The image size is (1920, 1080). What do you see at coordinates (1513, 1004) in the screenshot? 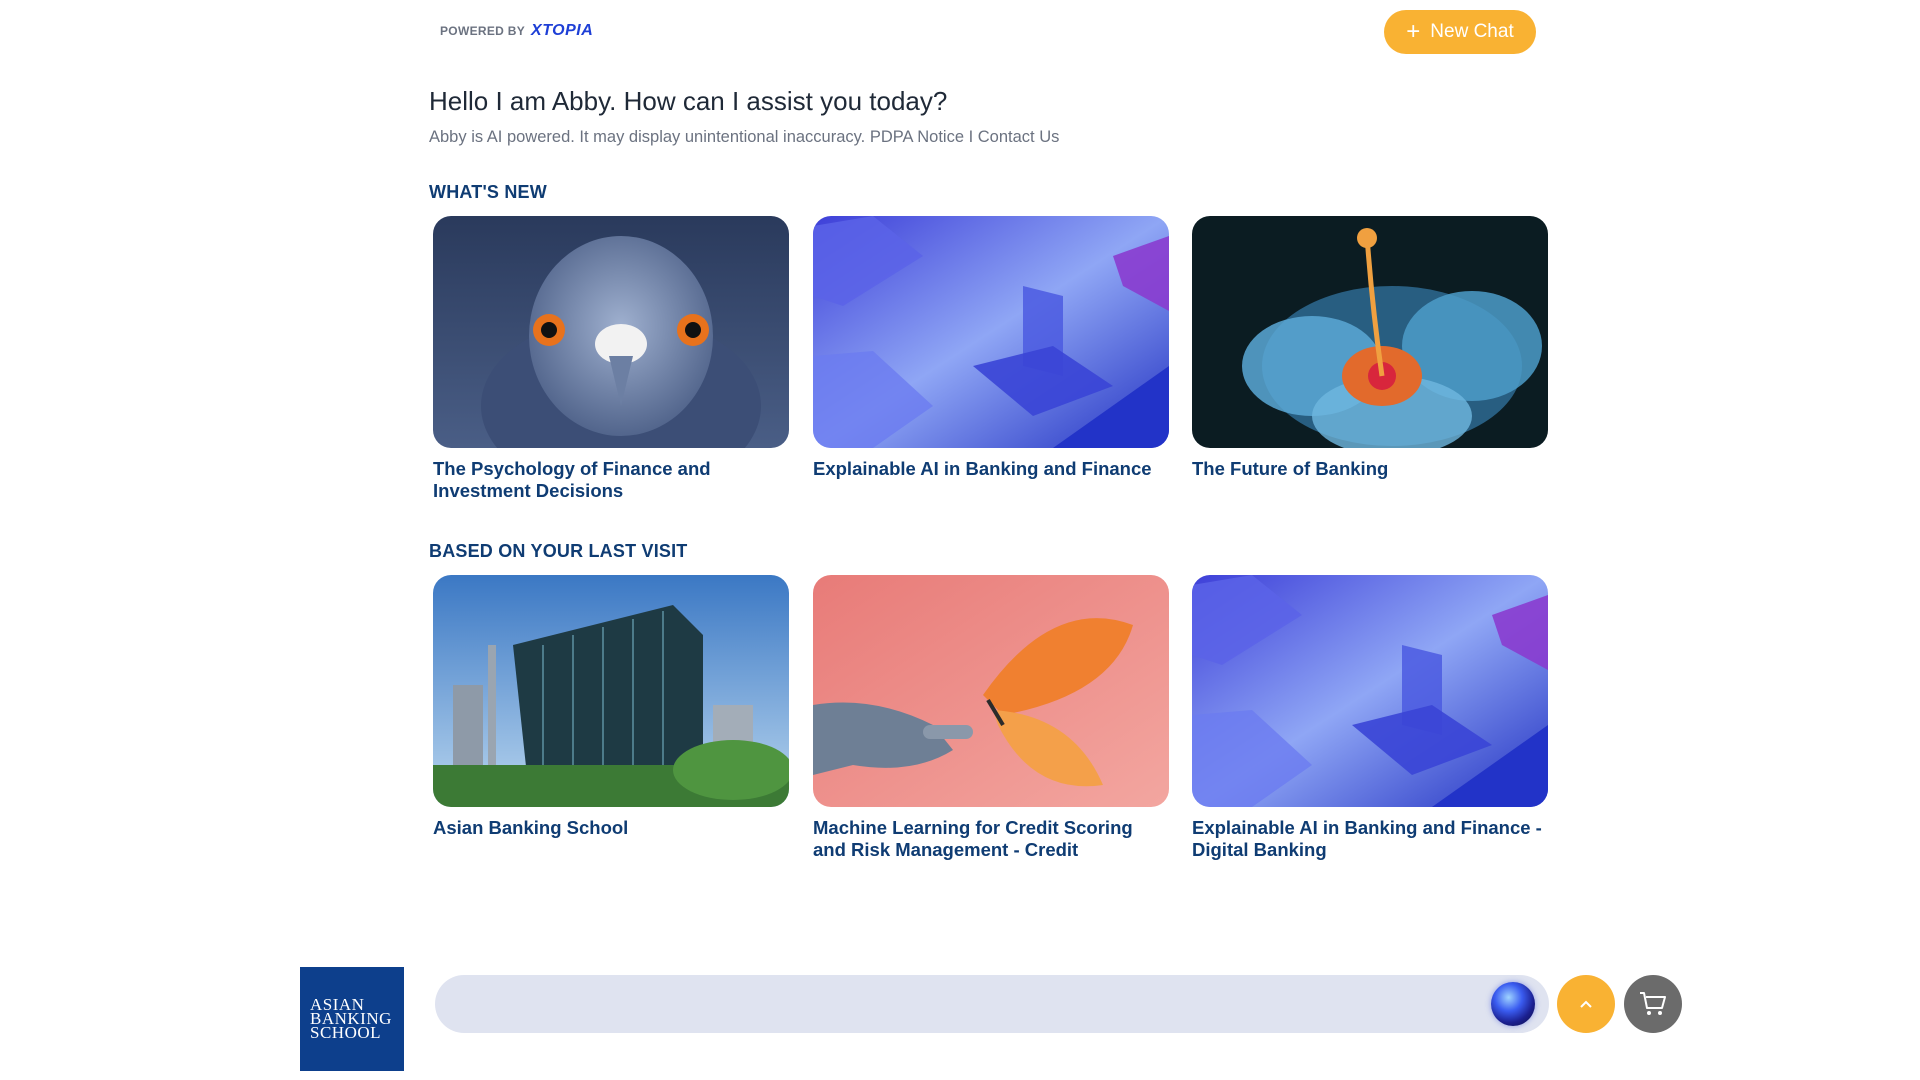
I see `ai-orb-icon` at bounding box center [1513, 1004].